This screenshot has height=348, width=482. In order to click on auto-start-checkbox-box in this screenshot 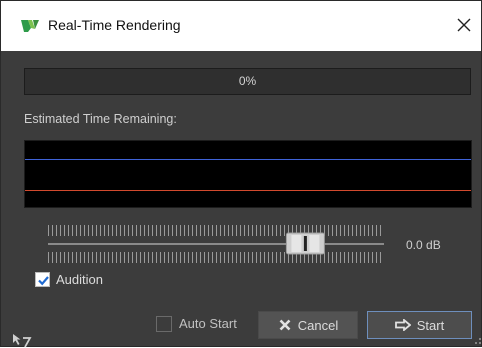, I will do `click(164, 324)`.